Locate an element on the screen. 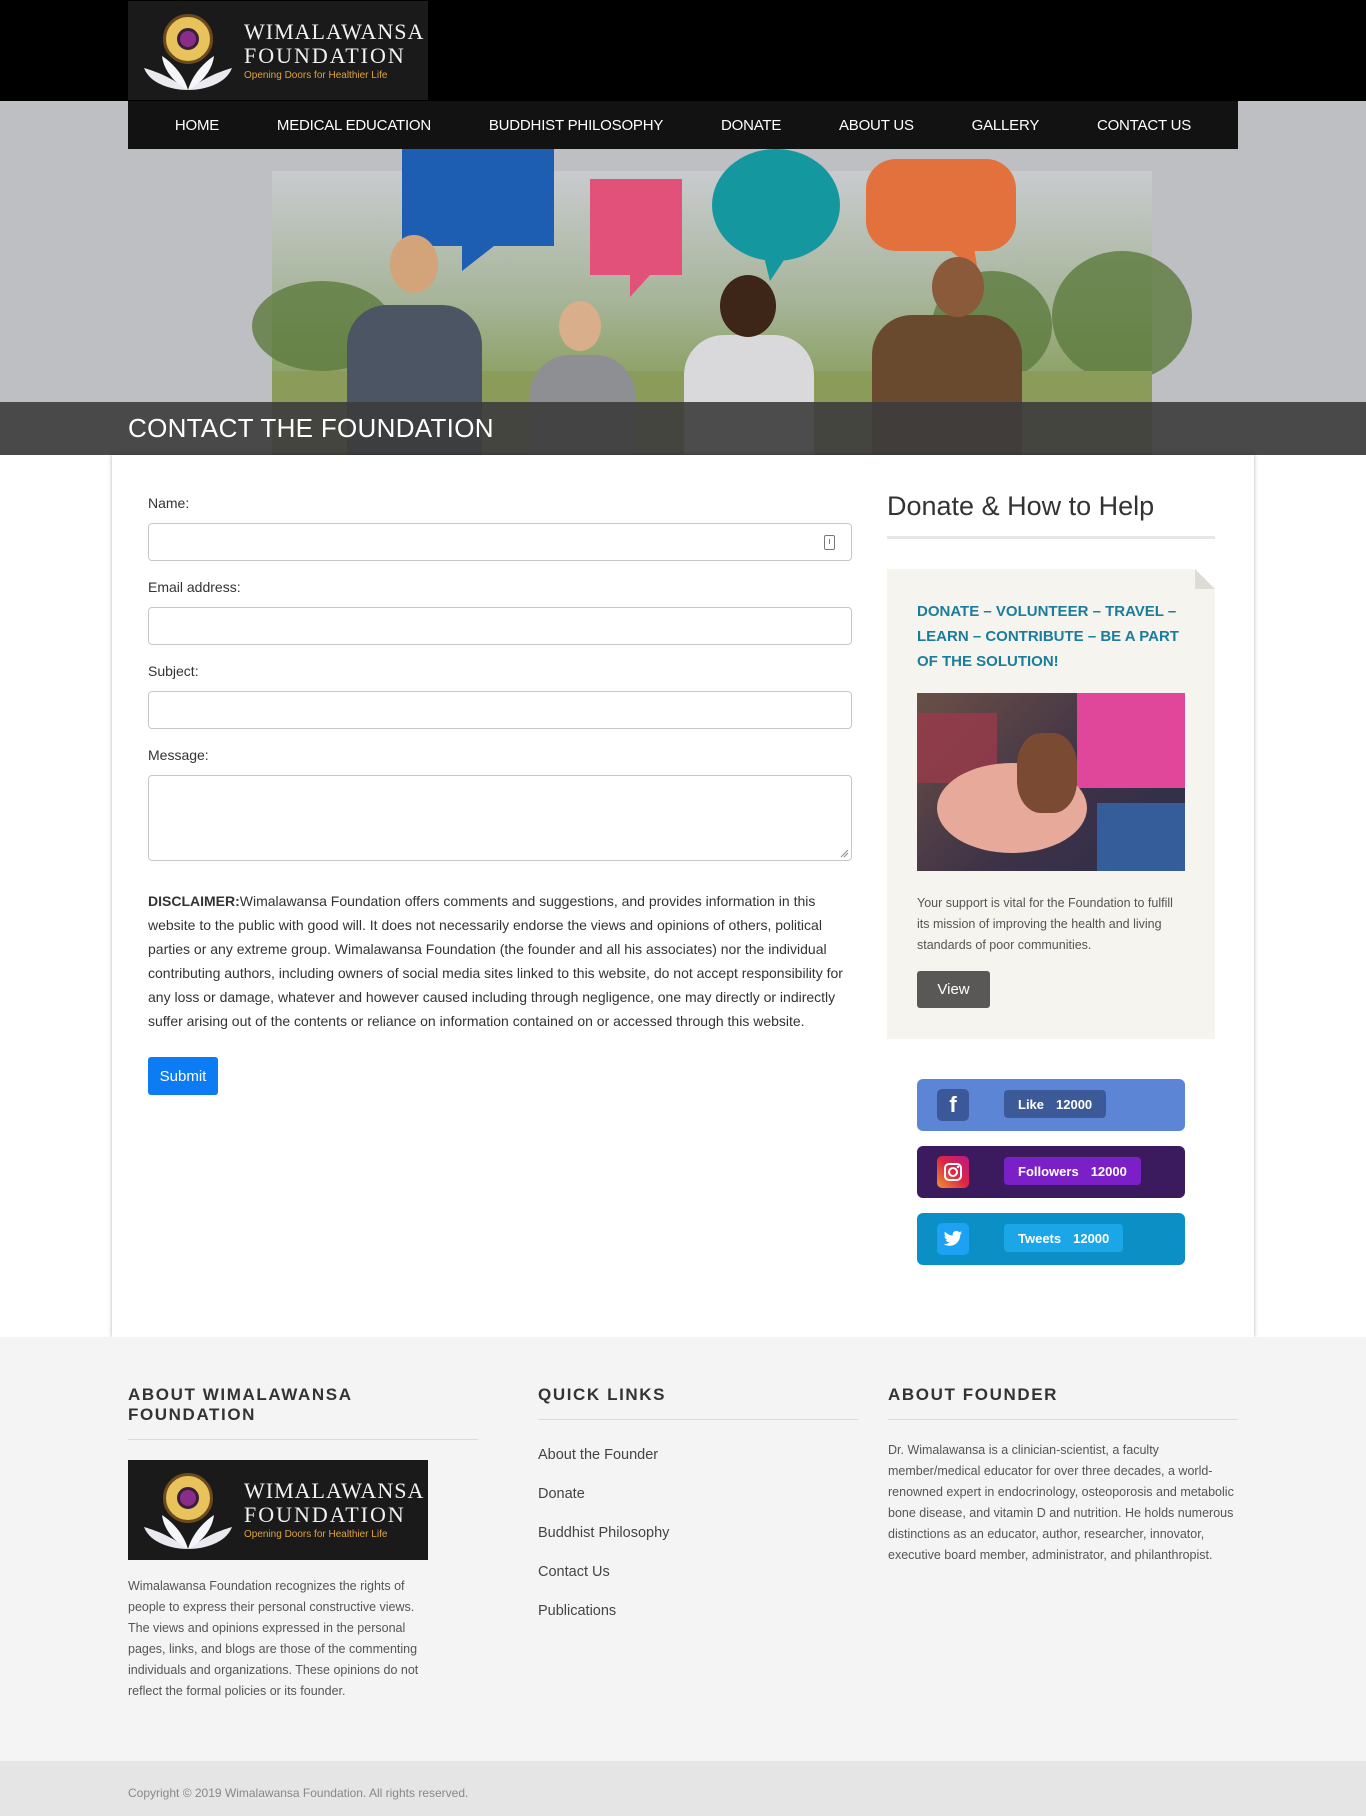 The image size is (1366, 1816). page-fold-icon is located at coordinates (1205, 579).